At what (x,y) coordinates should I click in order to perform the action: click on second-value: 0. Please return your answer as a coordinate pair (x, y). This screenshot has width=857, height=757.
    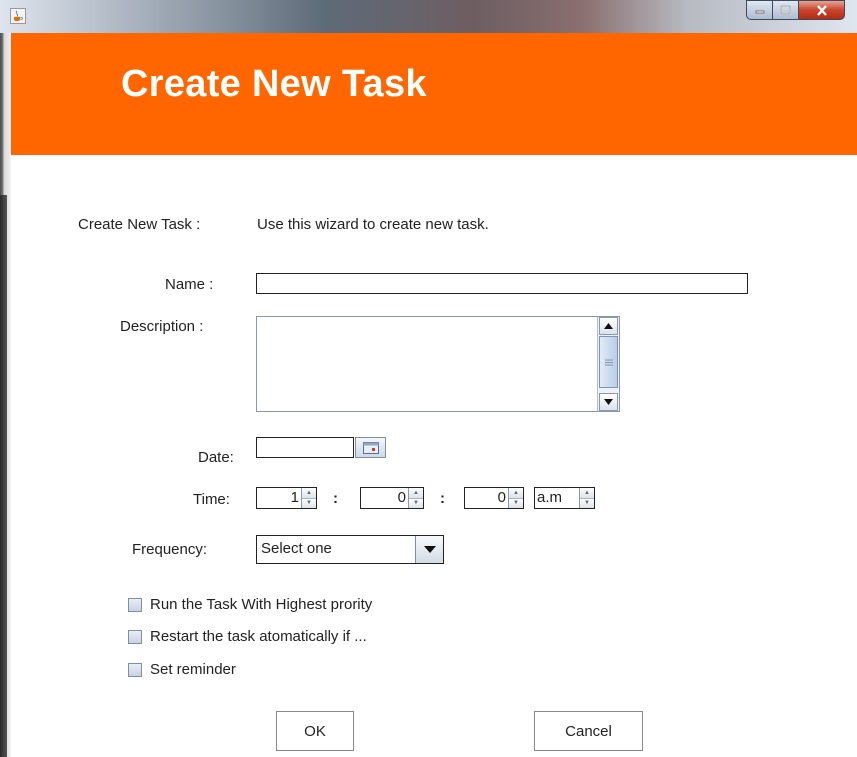
    Looking at the image, I should click on (501, 497).